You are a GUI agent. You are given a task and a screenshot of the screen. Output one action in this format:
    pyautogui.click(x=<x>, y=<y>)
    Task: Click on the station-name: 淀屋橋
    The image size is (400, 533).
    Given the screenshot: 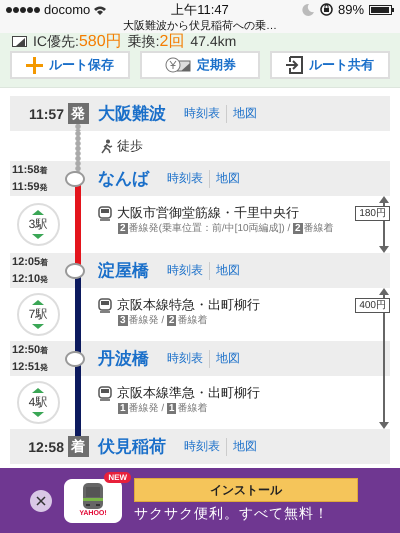 What is the action you would take?
    pyautogui.click(x=123, y=270)
    